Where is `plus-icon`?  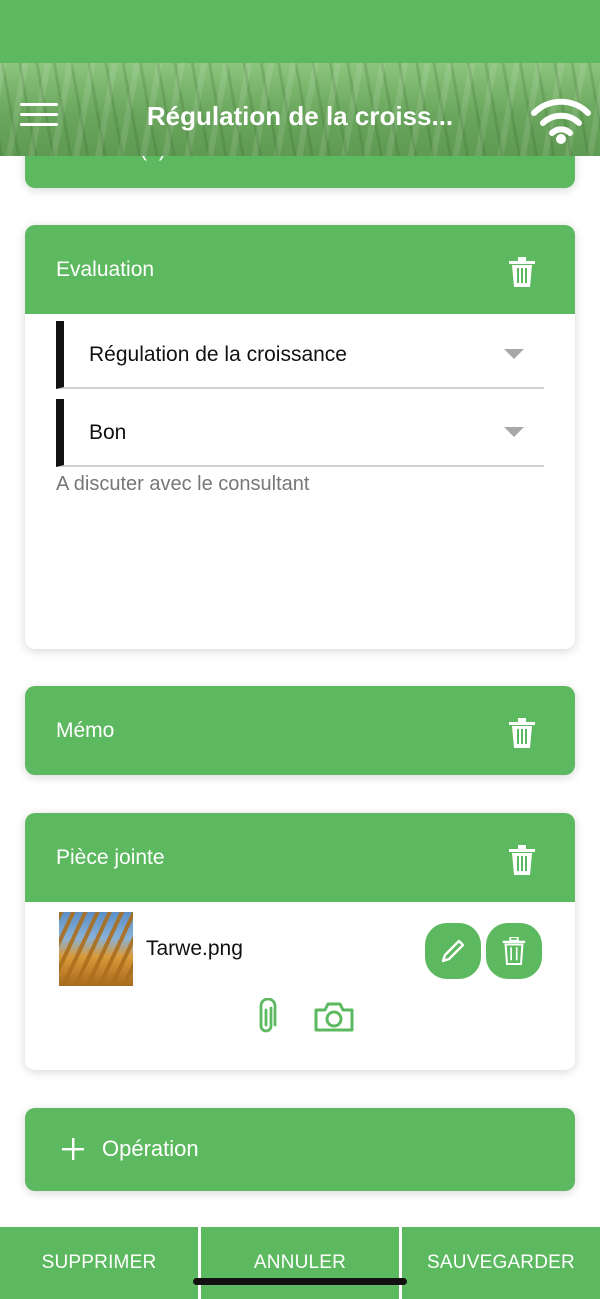 plus-icon is located at coordinates (73, 1149).